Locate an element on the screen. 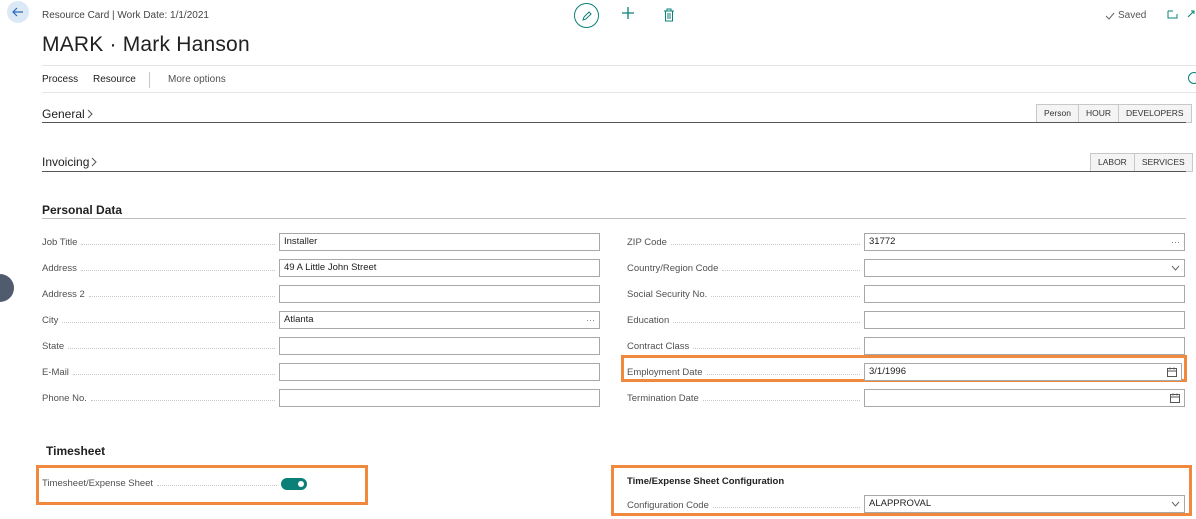 Image resolution: width=1196 pixels, height=519 pixels. section-timesheet-title: Timesheet is located at coordinates (76, 451).